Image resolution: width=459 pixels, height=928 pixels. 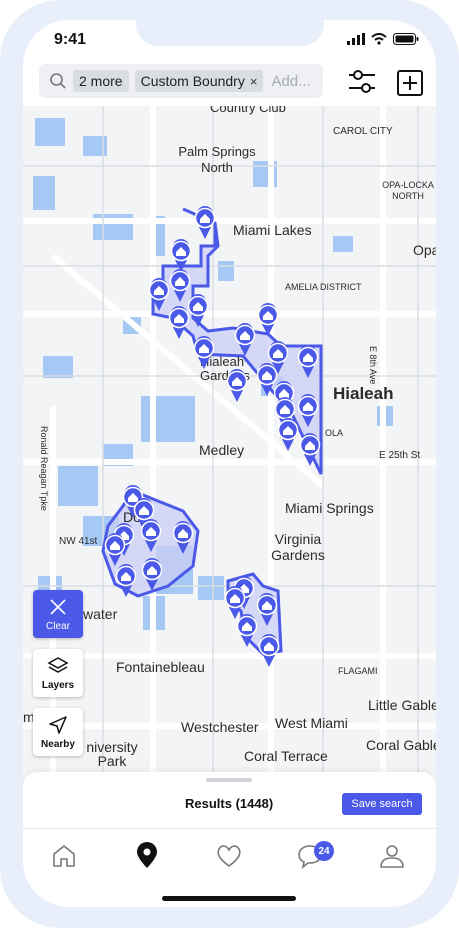 I want to click on filter-sliders-icon, so click(x=362, y=82).